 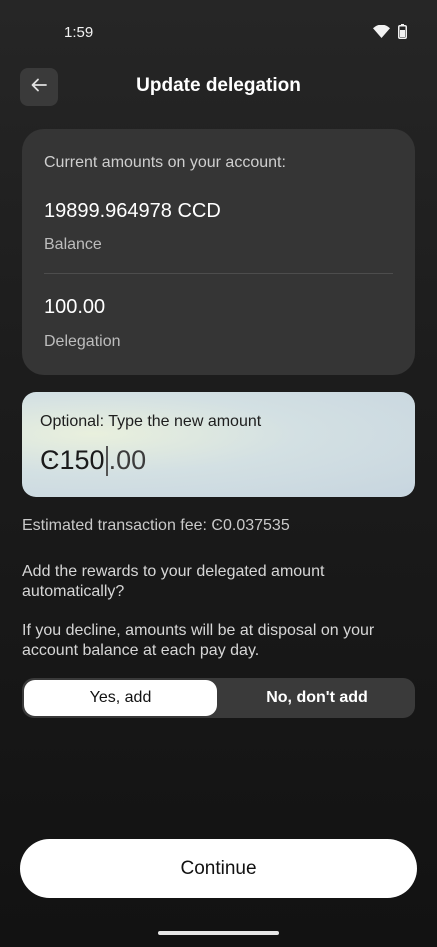 What do you see at coordinates (127, 460) in the screenshot?
I see `amount-remaining-value: .00` at bounding box center [127, 460].